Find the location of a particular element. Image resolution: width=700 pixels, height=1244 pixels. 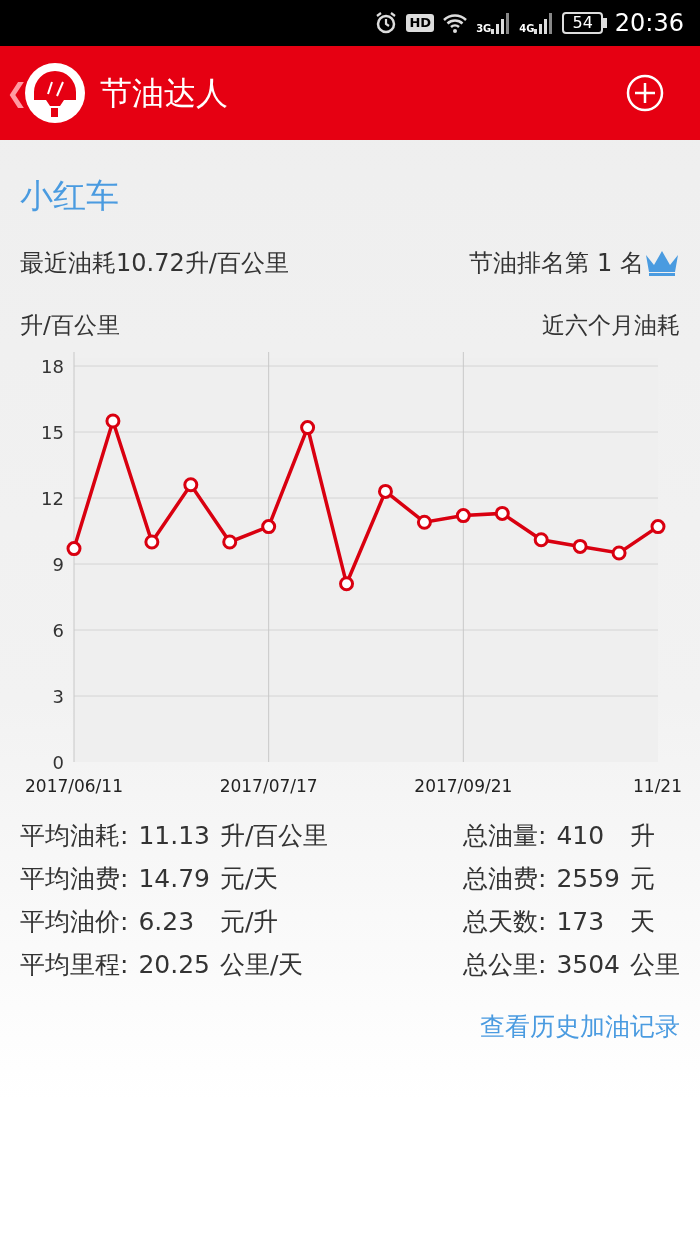

y-axis-label: 15 is located at coordinates (52, 432).